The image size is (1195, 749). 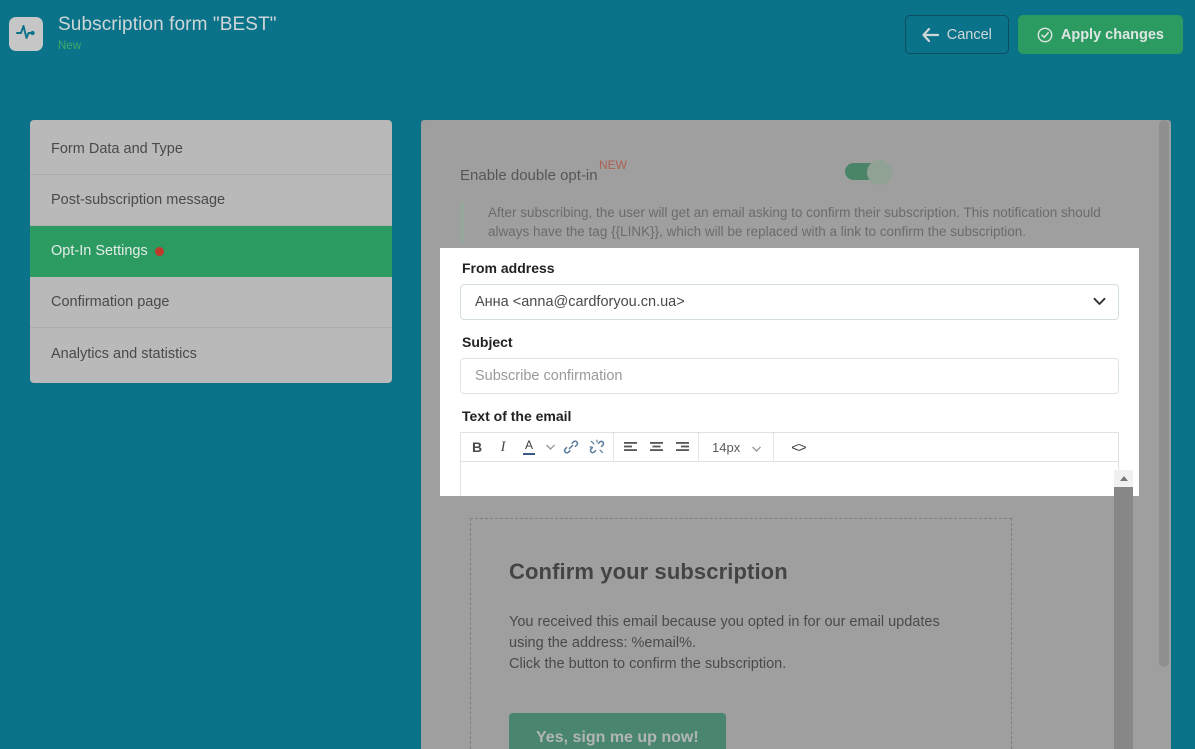 What do you see at coordinates (529, 175) in the screenshot?
I see `double-opt-in-label: Enable double opt-in` at bounding box center [529, 175].